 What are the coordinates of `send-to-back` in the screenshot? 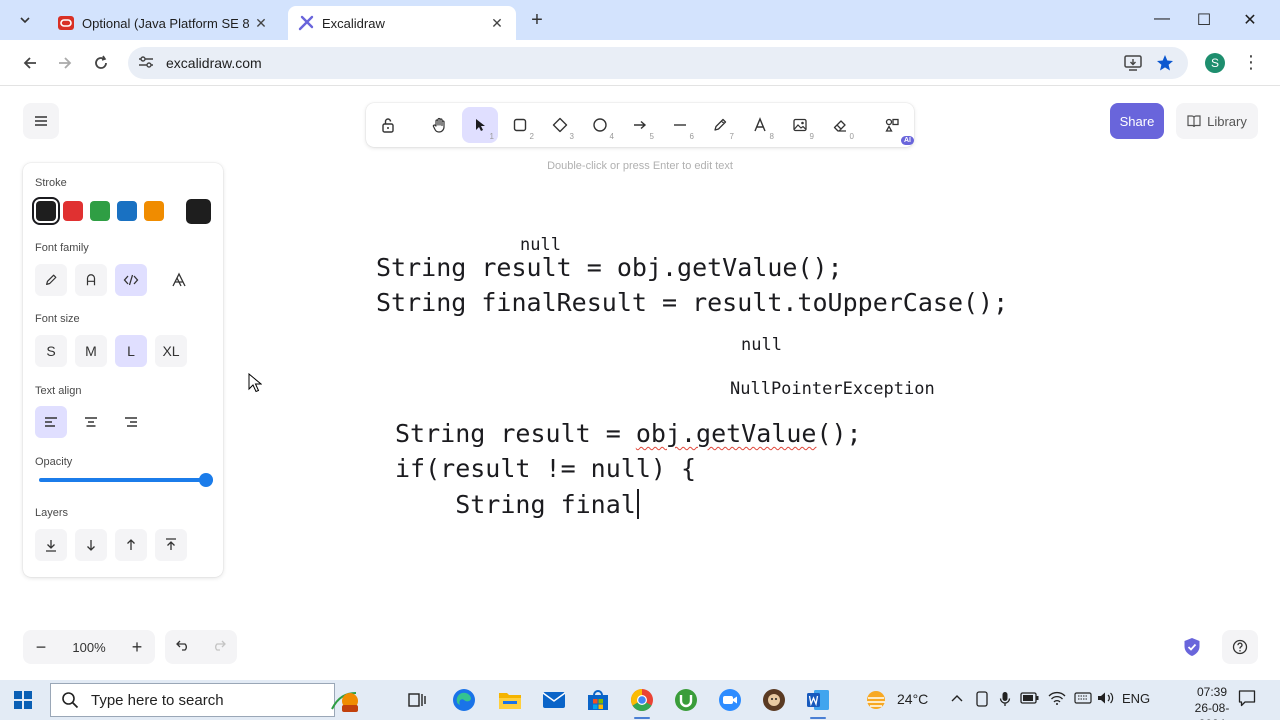 It's located at (51, 545).